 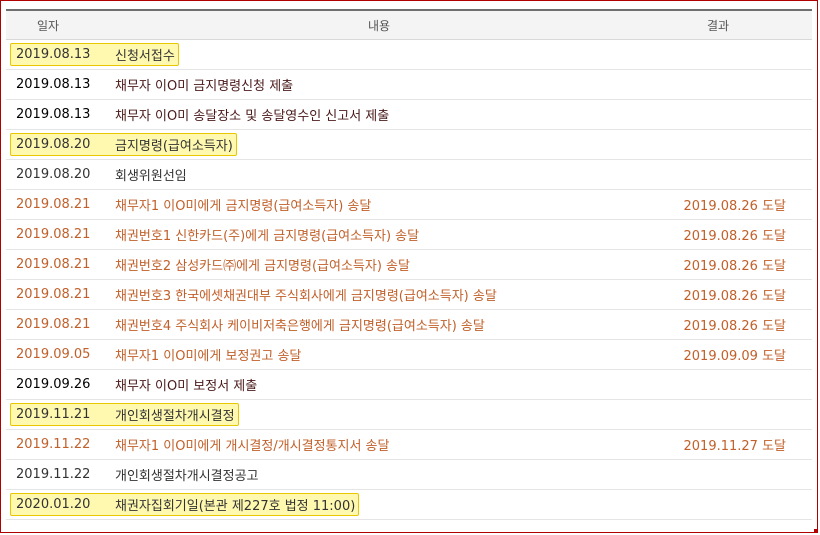 I want to click on row-content: 채무자1 이O미에게 금지명령(급여소득자) 송달, so click(x=243, y=206).